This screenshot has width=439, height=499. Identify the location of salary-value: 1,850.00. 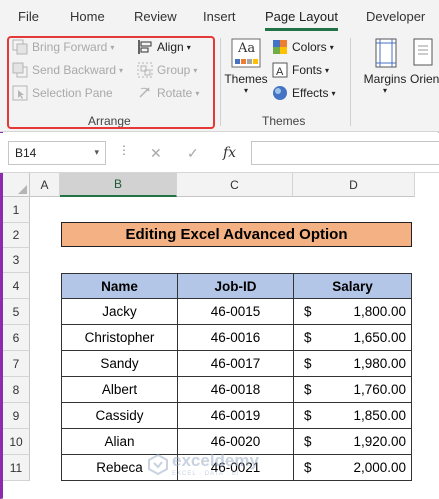
(379, 415).